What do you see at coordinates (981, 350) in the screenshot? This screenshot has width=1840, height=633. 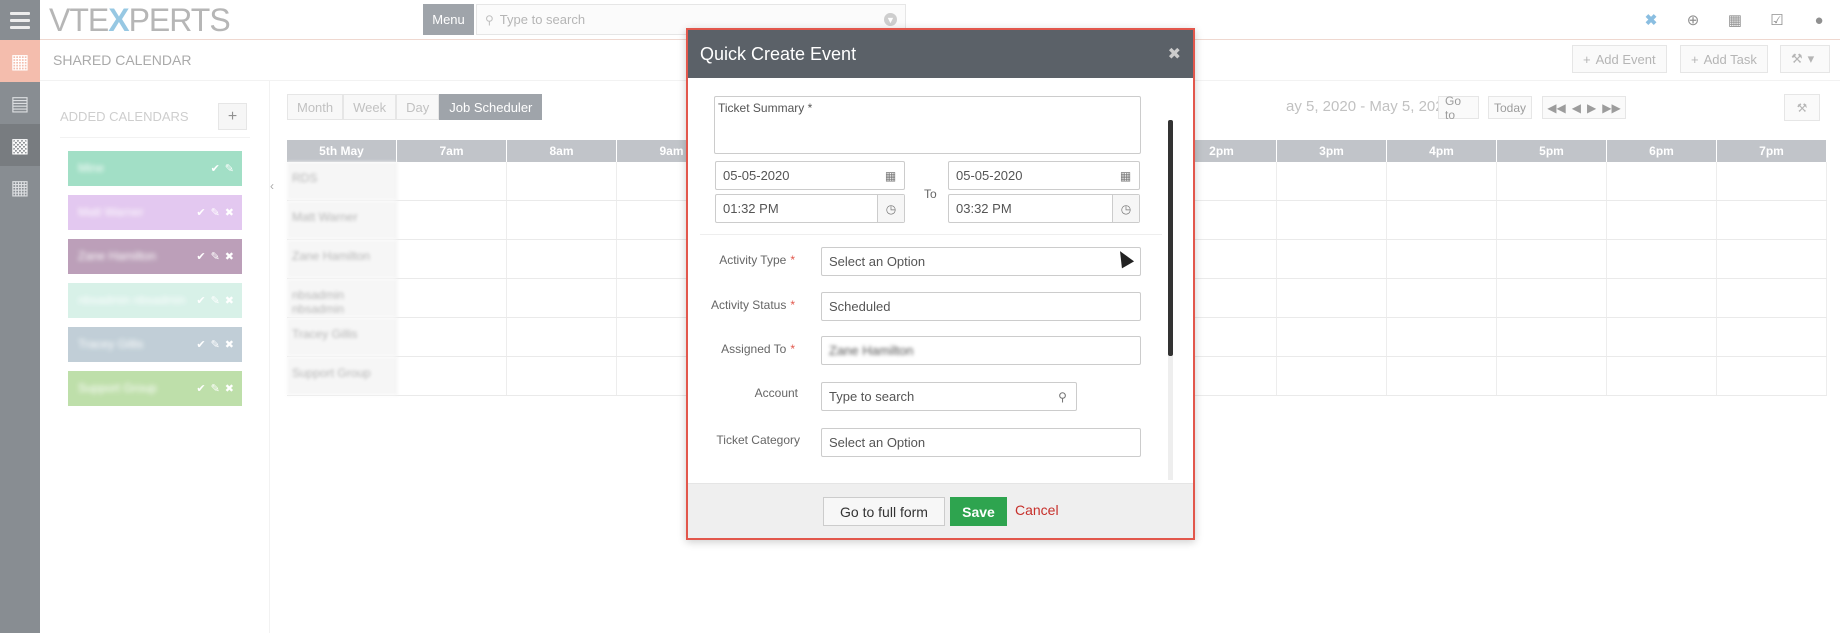 I see `assigned-to-select: Zane Hamilton` at bounding box center [981, 350].